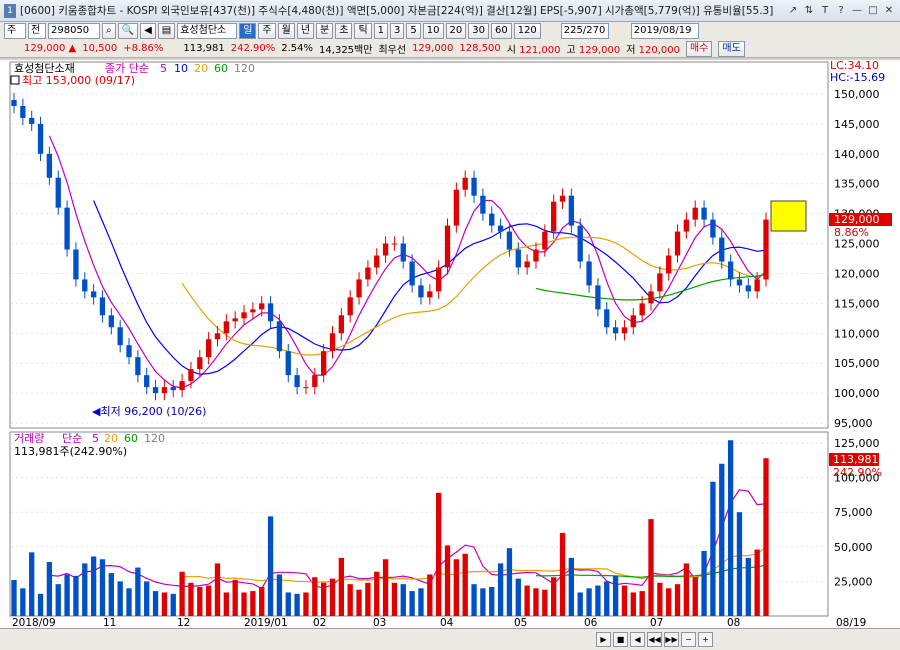 The width and height of the screenshot is (900, 650). I want to click on sell-button: 매도, so click(731, 48).